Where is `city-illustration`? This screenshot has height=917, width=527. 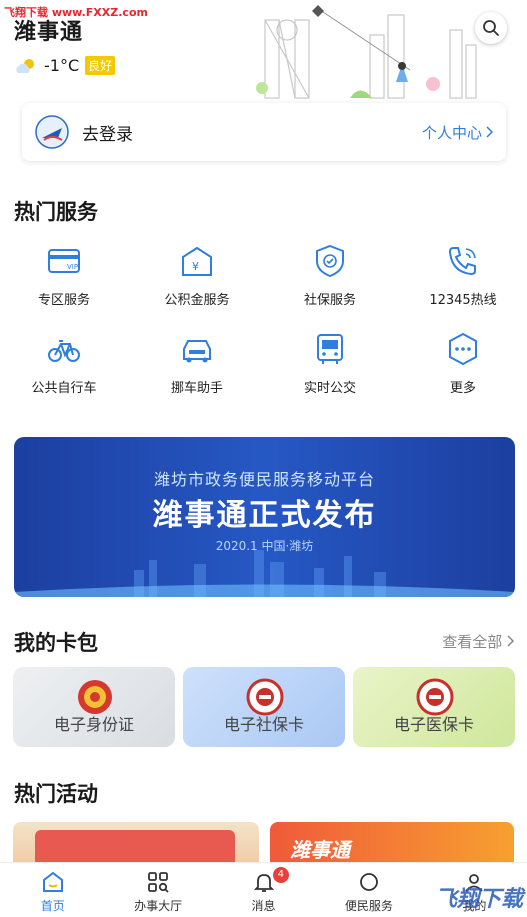 city-illustration is located at coordinates (366, 52).